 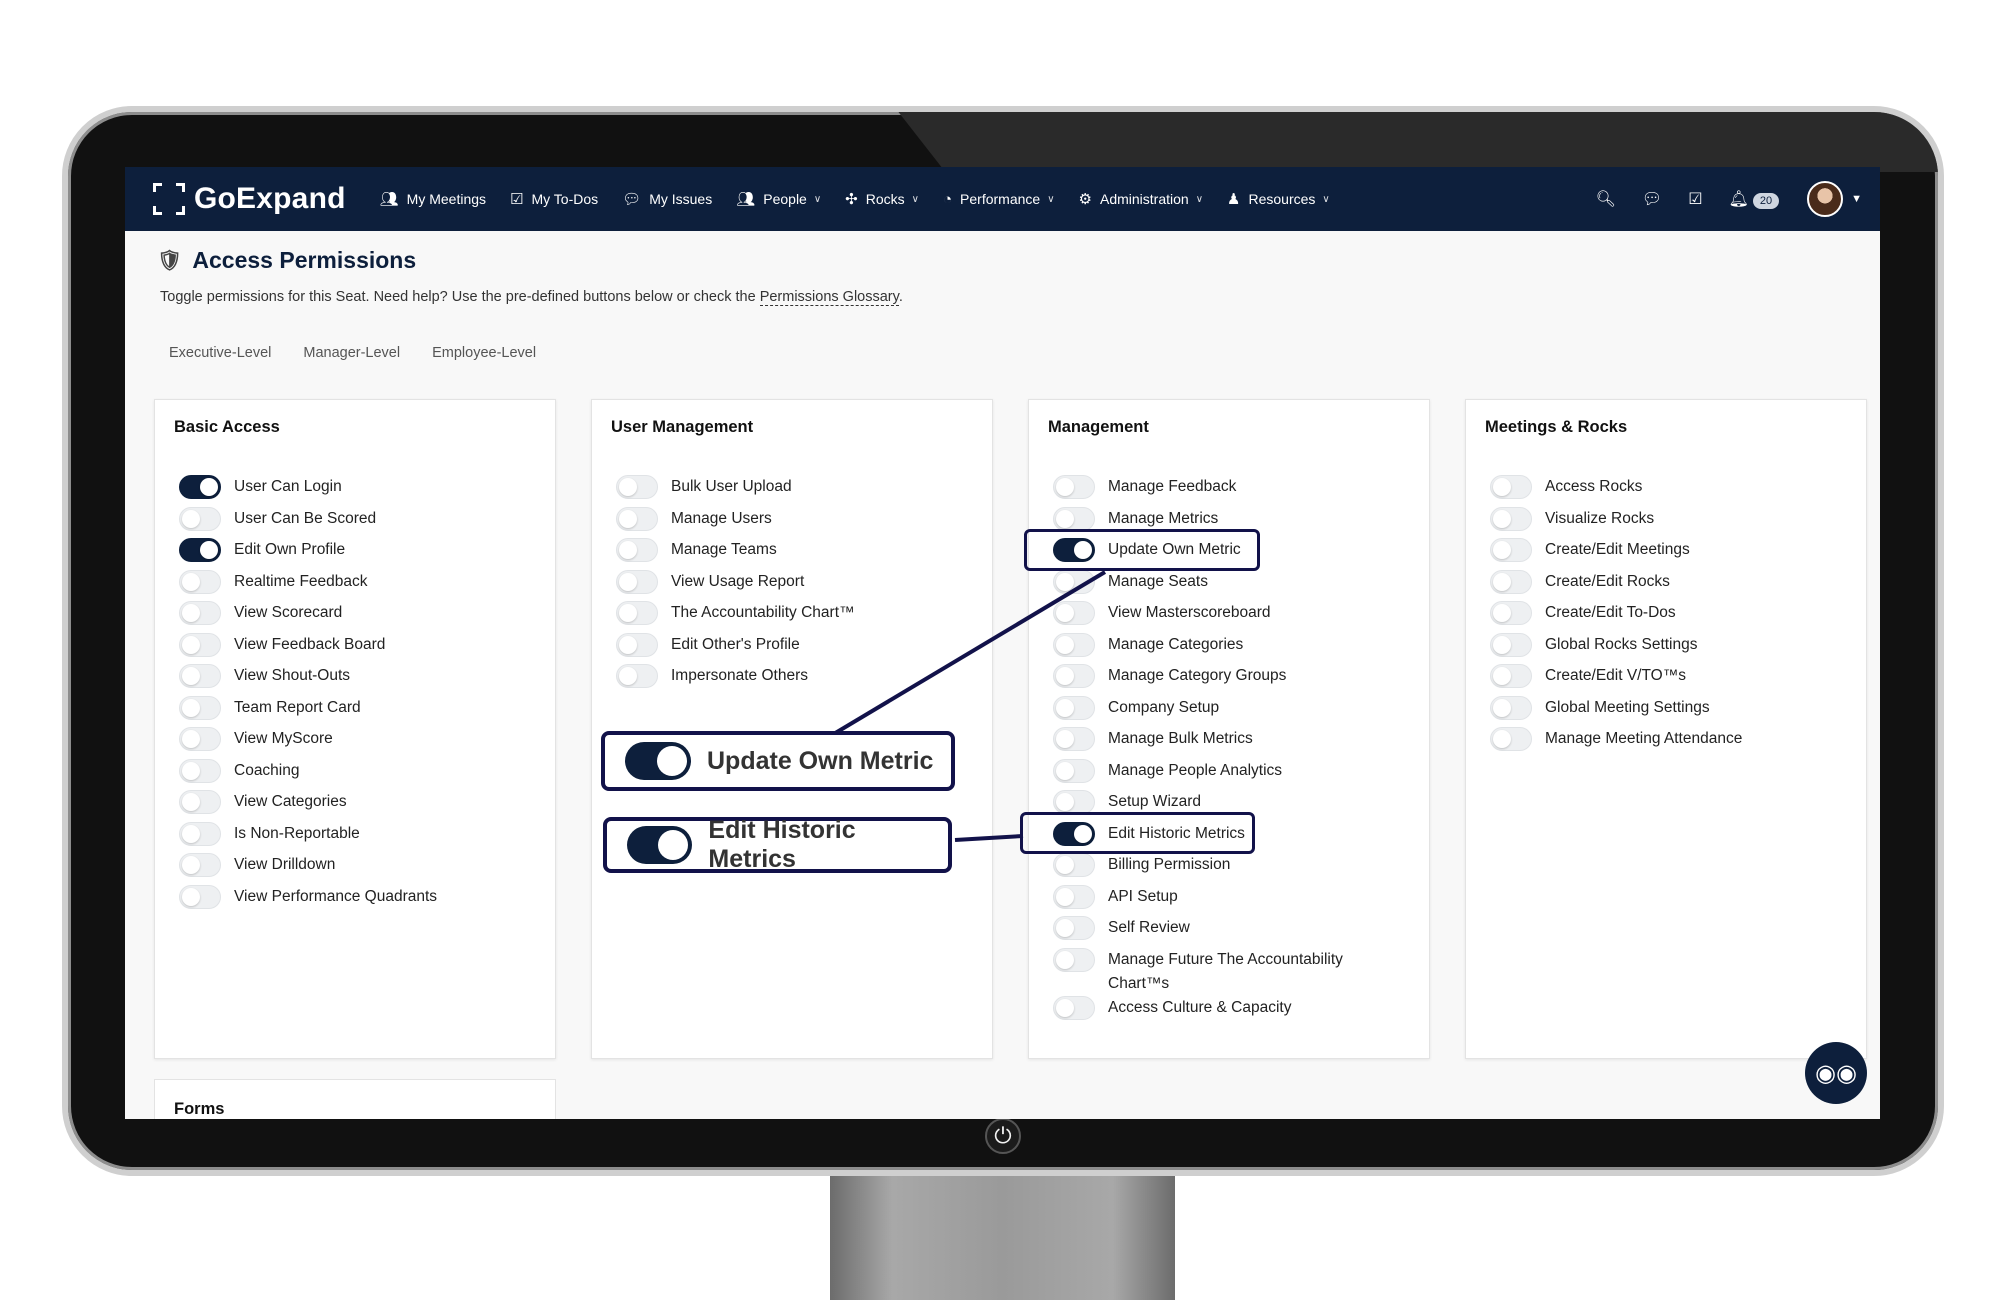 I want to click on callout-update-own-metric: Update Own Metric, so click(x=778, y=761).